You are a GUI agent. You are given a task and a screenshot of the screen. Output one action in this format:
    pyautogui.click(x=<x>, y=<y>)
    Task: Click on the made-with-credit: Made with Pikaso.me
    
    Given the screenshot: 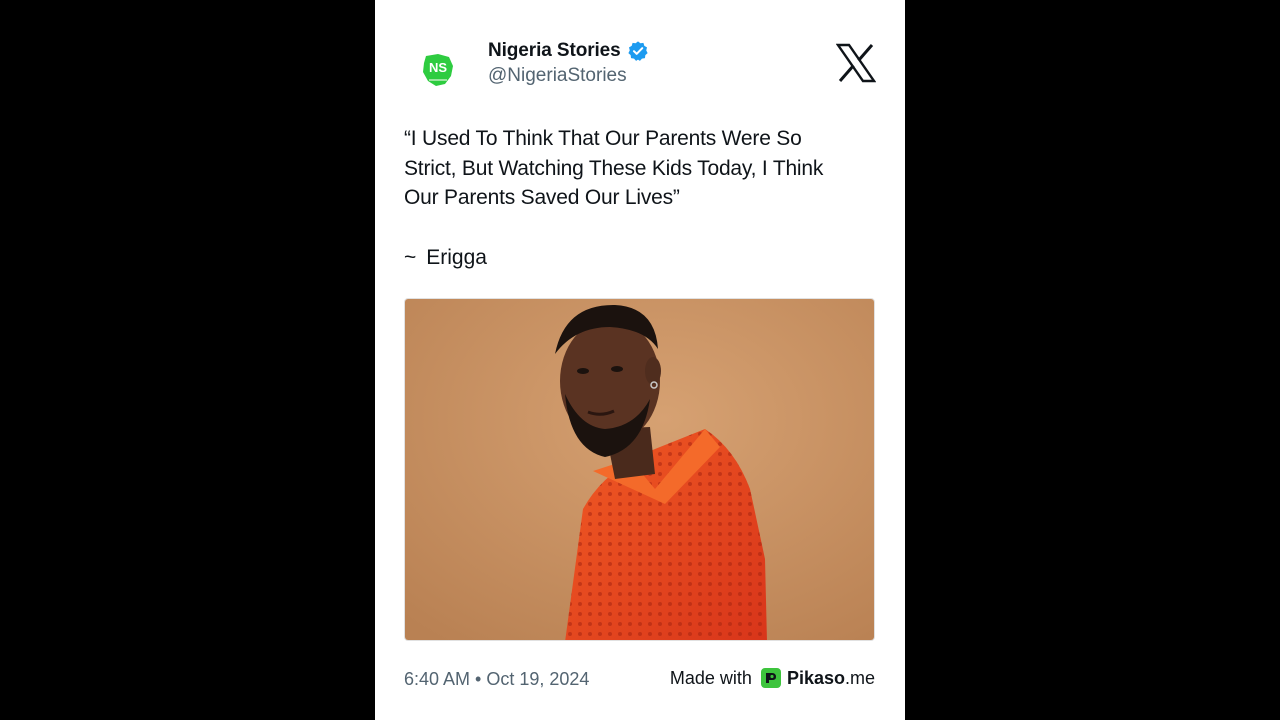 What is the action you would take?
    pyautogui.click(x=772, y=678)
    